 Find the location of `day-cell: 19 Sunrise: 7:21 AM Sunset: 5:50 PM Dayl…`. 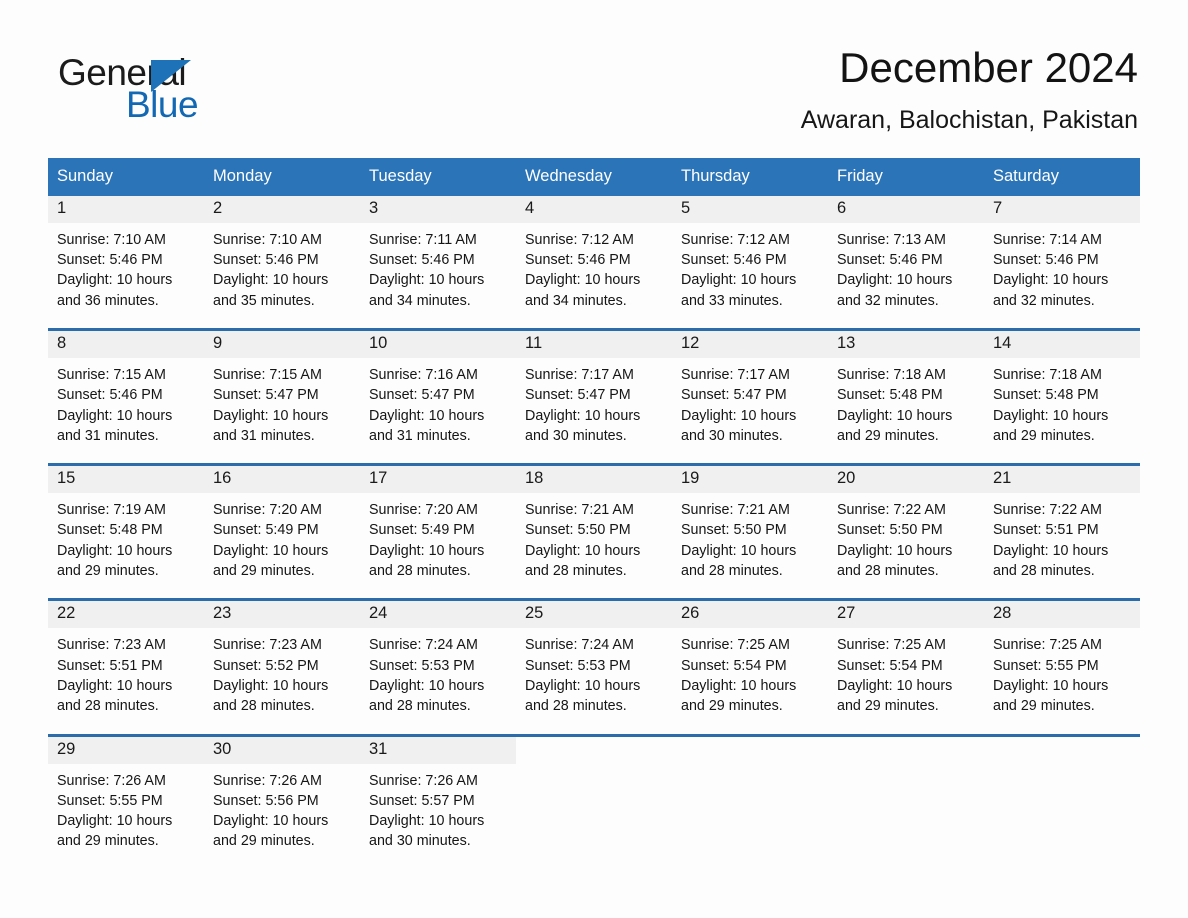

day-cell: 19 Sunrise: 7:21 AM Sunset: 5:50 PM Dayl… is located at coordinates (750, 524).